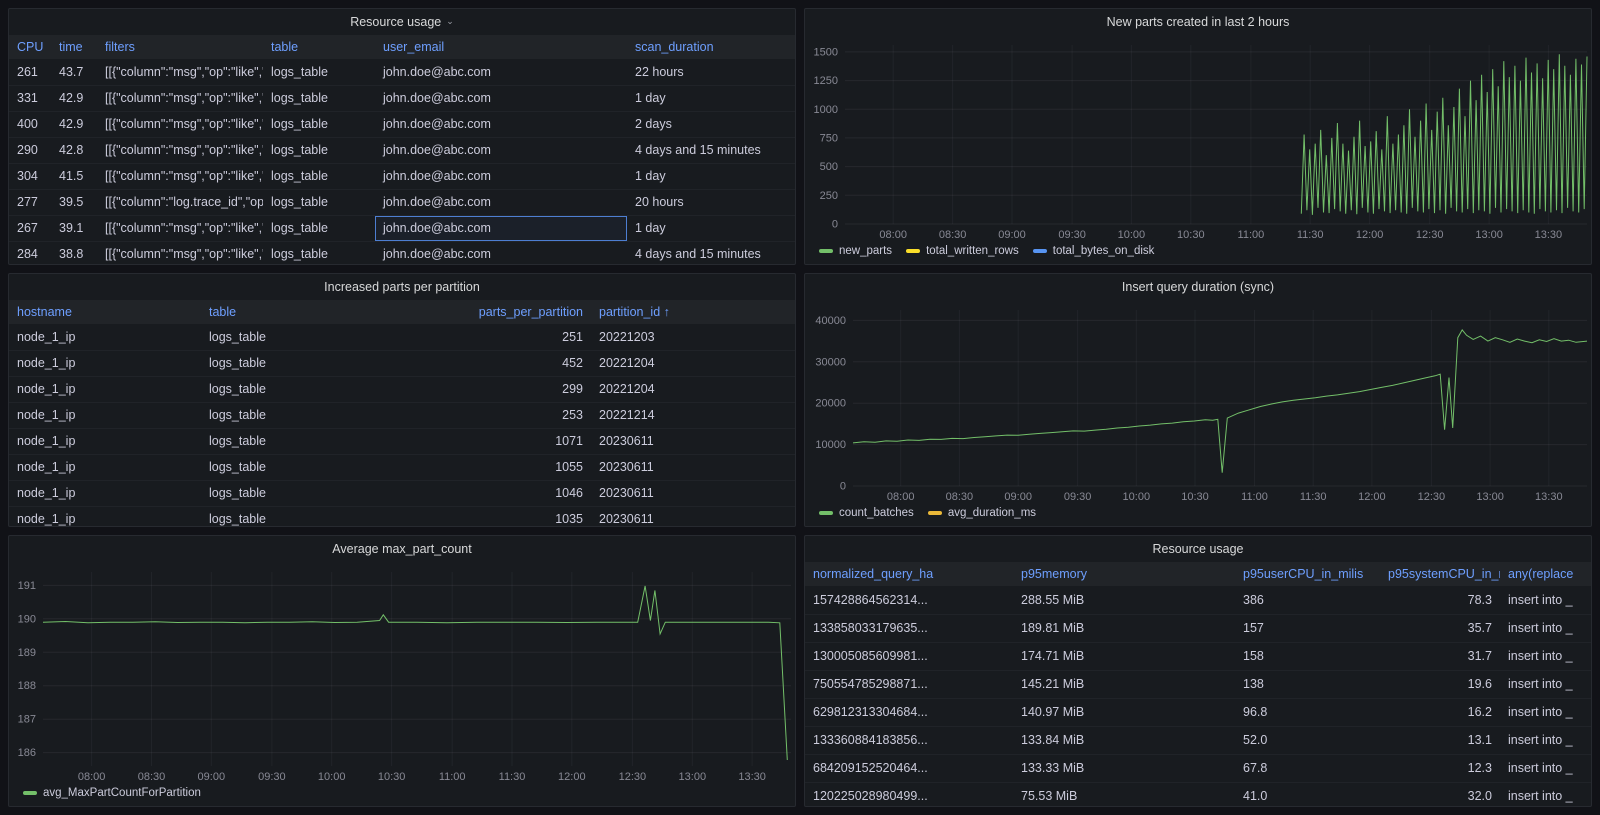  Describe the element at coordinates (74, 150) in the screenshot. I see `table-cell: 42.8` at that location.